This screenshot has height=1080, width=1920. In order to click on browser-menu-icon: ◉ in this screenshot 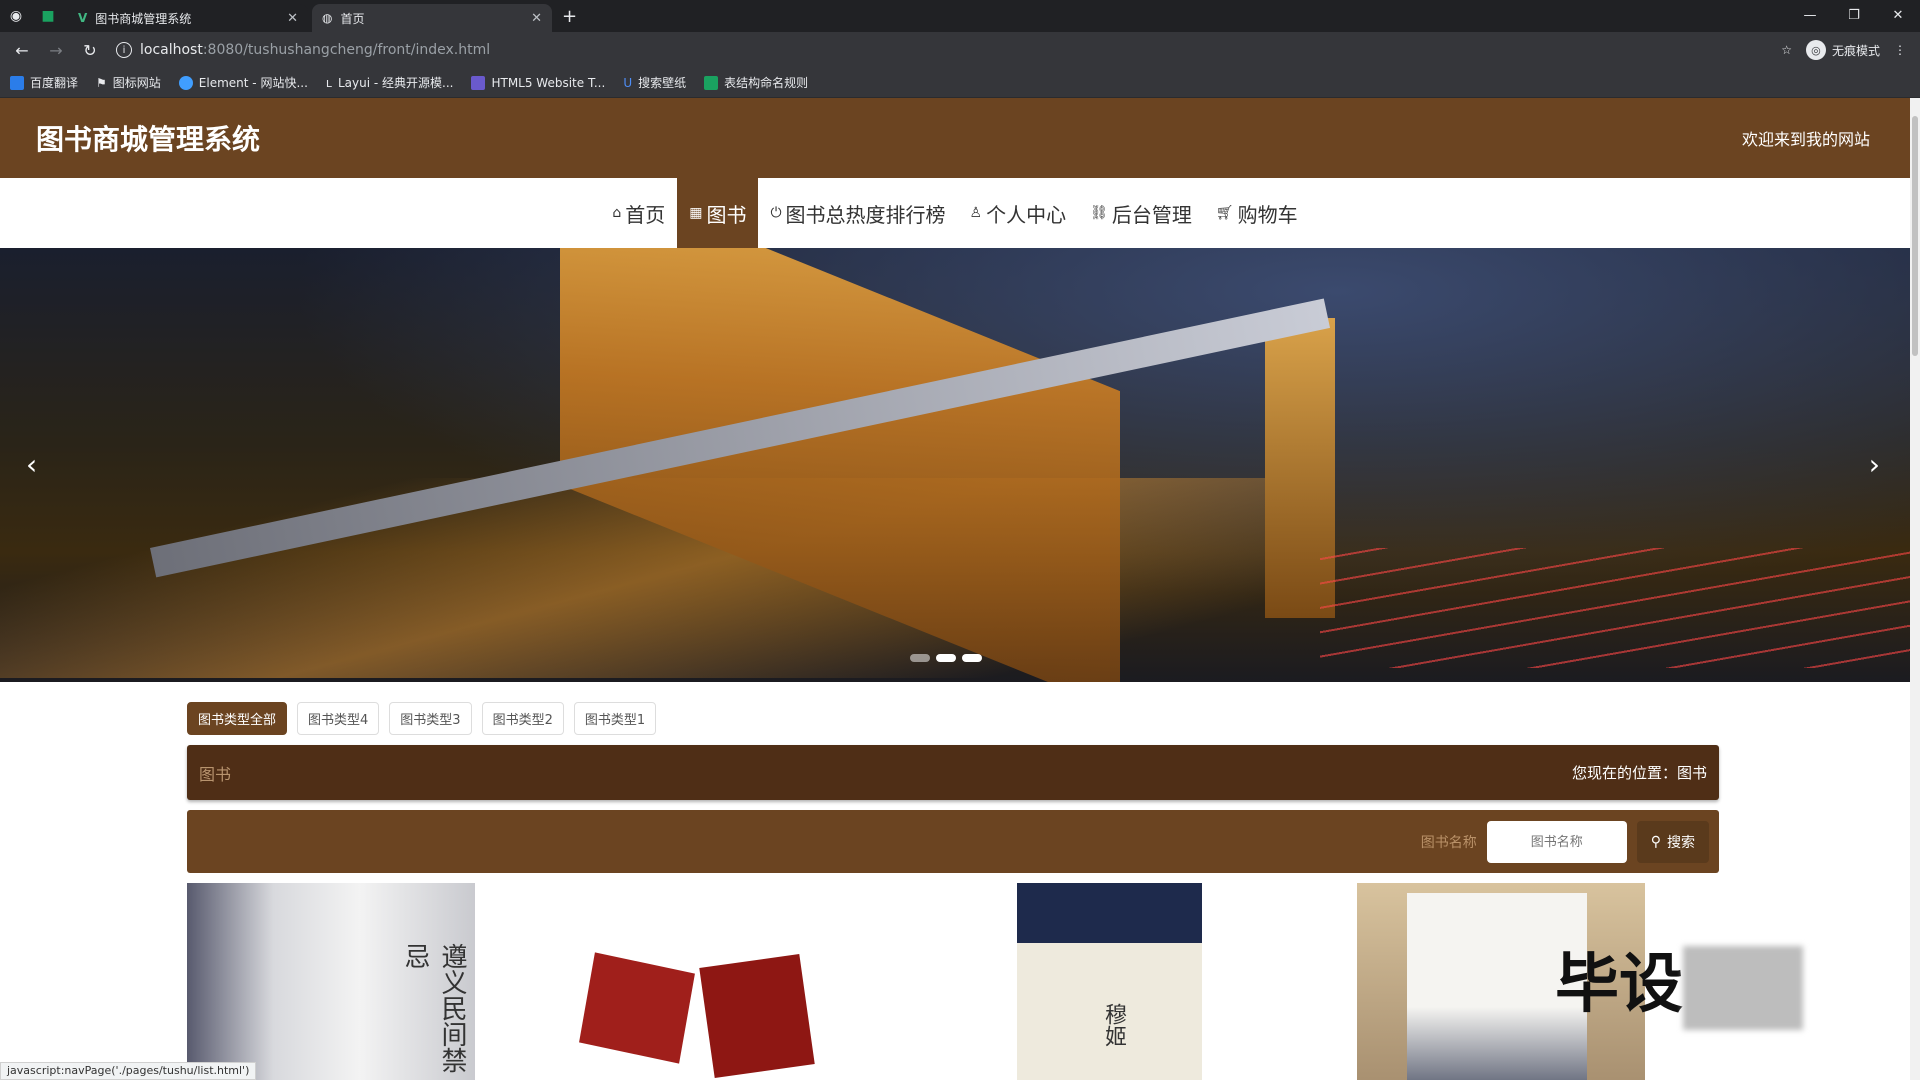, I will do `click(16, 16)`.